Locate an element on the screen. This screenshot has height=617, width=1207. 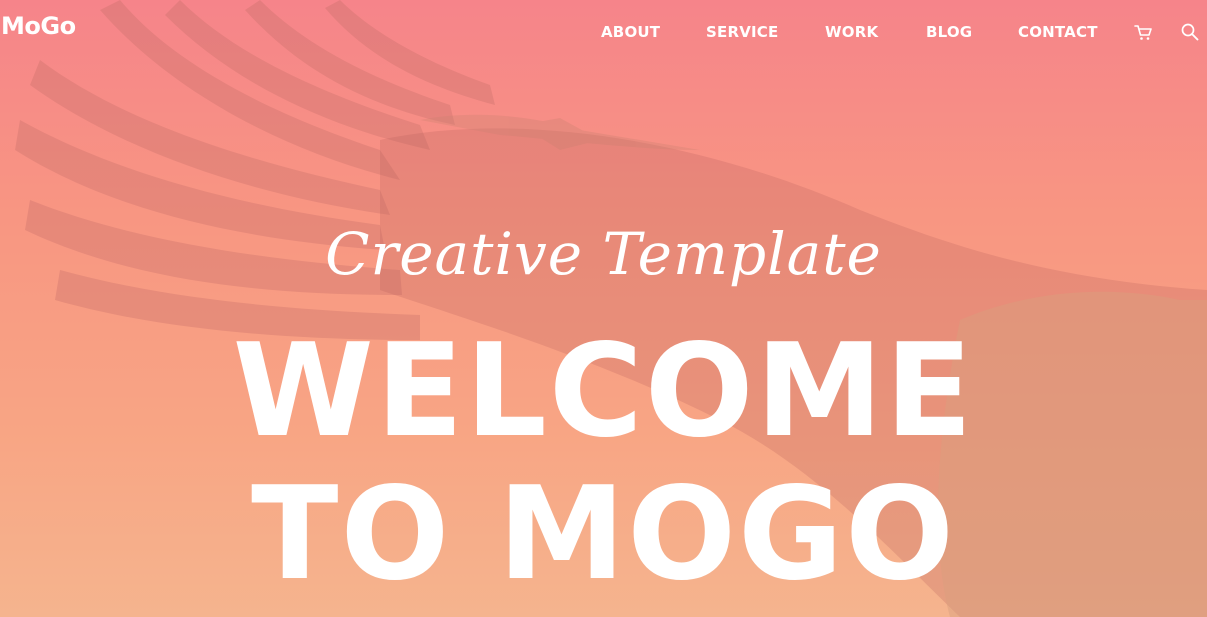
site-header: MoGo ABOUT SERVICE WORK BLOG CONTACT is located at coordinates (603, 32).